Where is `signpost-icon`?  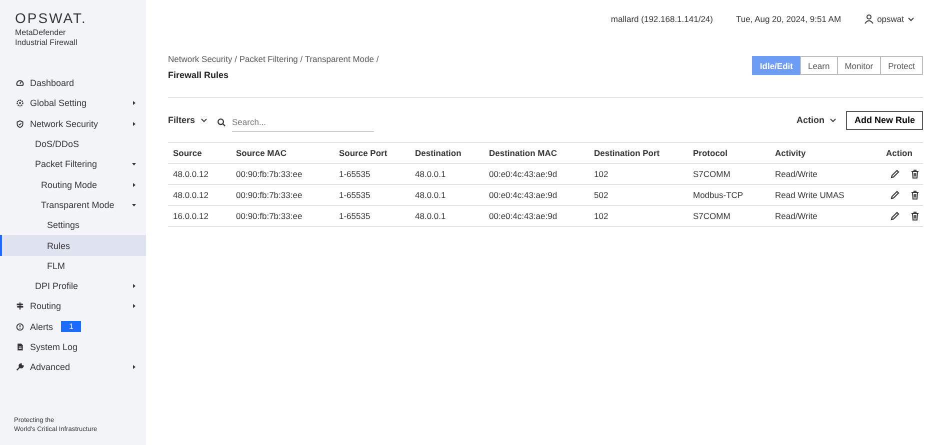
signpost-icon is located at coordinates (20, 306).